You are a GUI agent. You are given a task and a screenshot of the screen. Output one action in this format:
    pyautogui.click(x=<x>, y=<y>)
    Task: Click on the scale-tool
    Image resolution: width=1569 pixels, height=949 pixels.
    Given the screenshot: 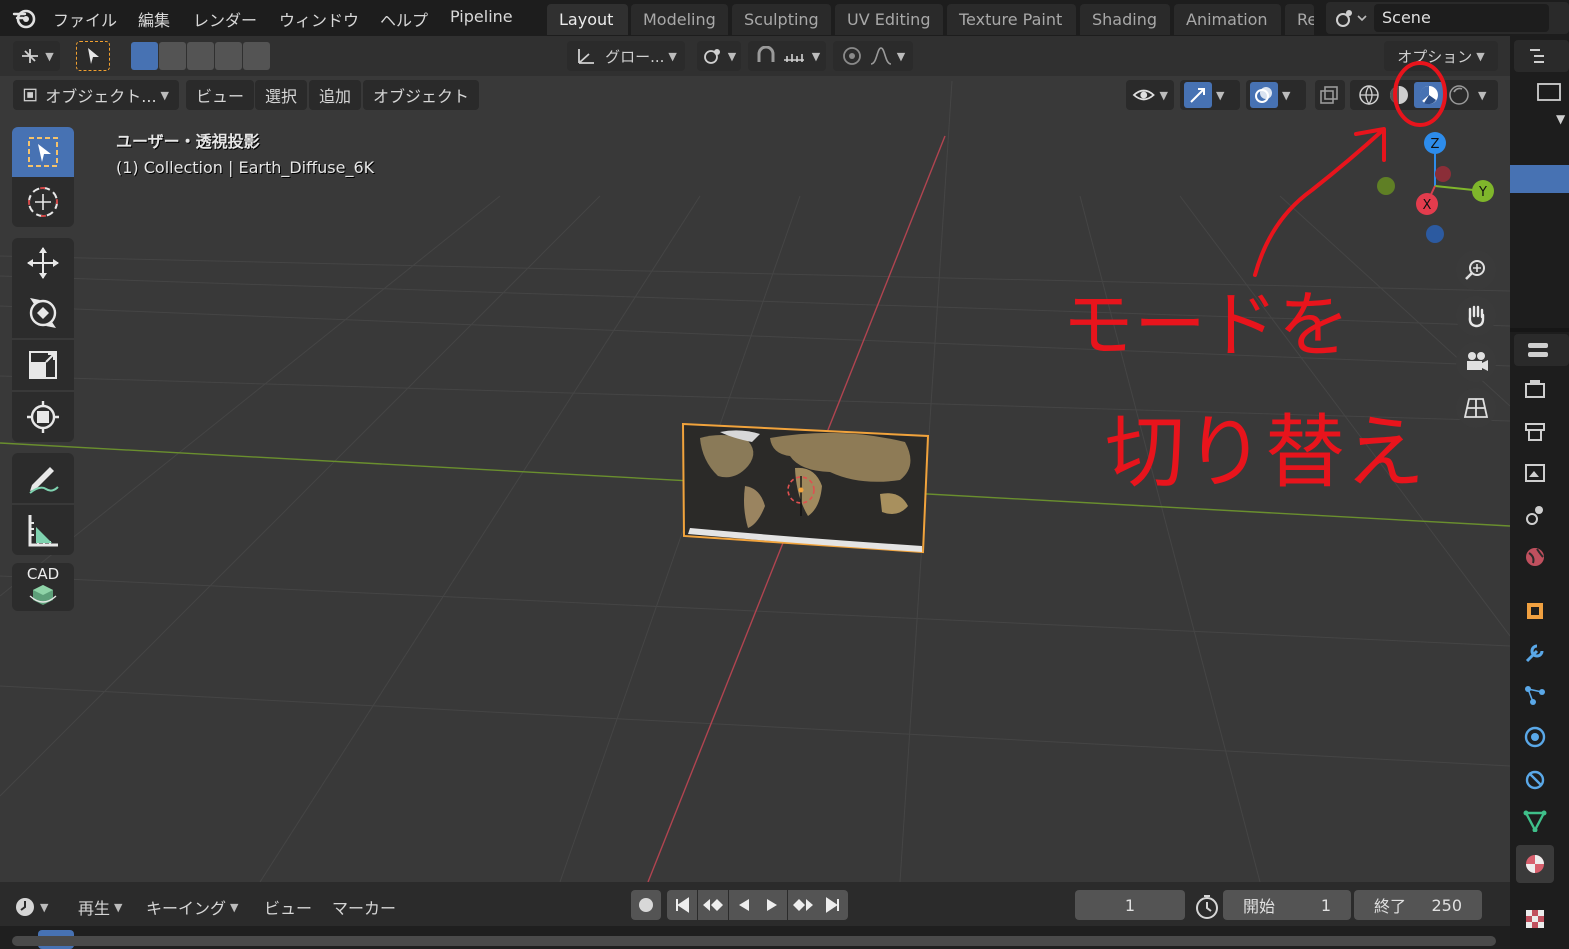 What is the action you would take?
    pyautogui.click(x=43, y=365)
    